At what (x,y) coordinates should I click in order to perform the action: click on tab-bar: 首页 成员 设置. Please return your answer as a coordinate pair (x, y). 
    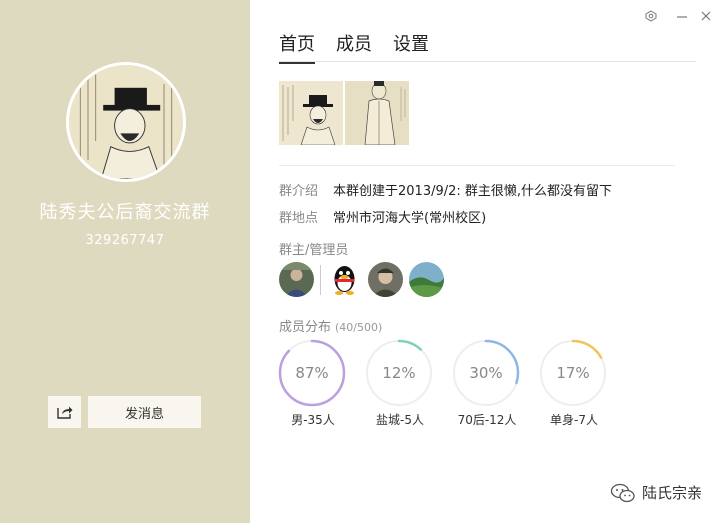
    Looking at the image, I should click on (364, 47).